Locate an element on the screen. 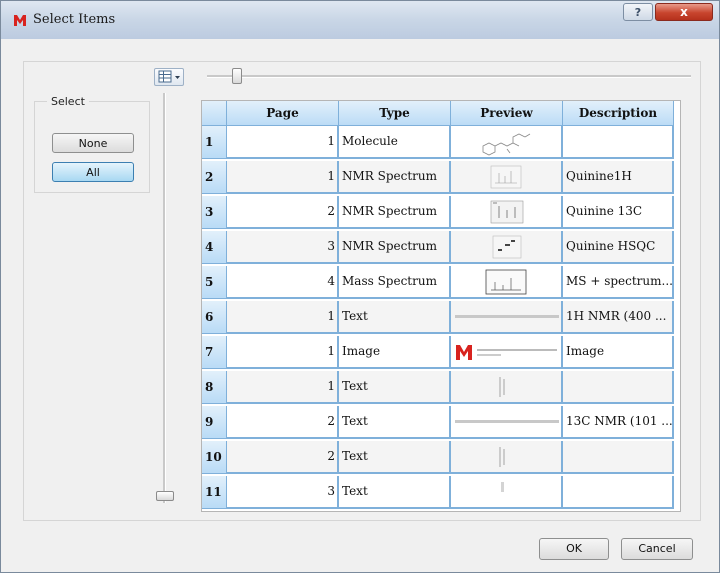 The height and width of the screenshot is (573, 720). description-cell: Quinine1H is located at coordinates (618, 177).